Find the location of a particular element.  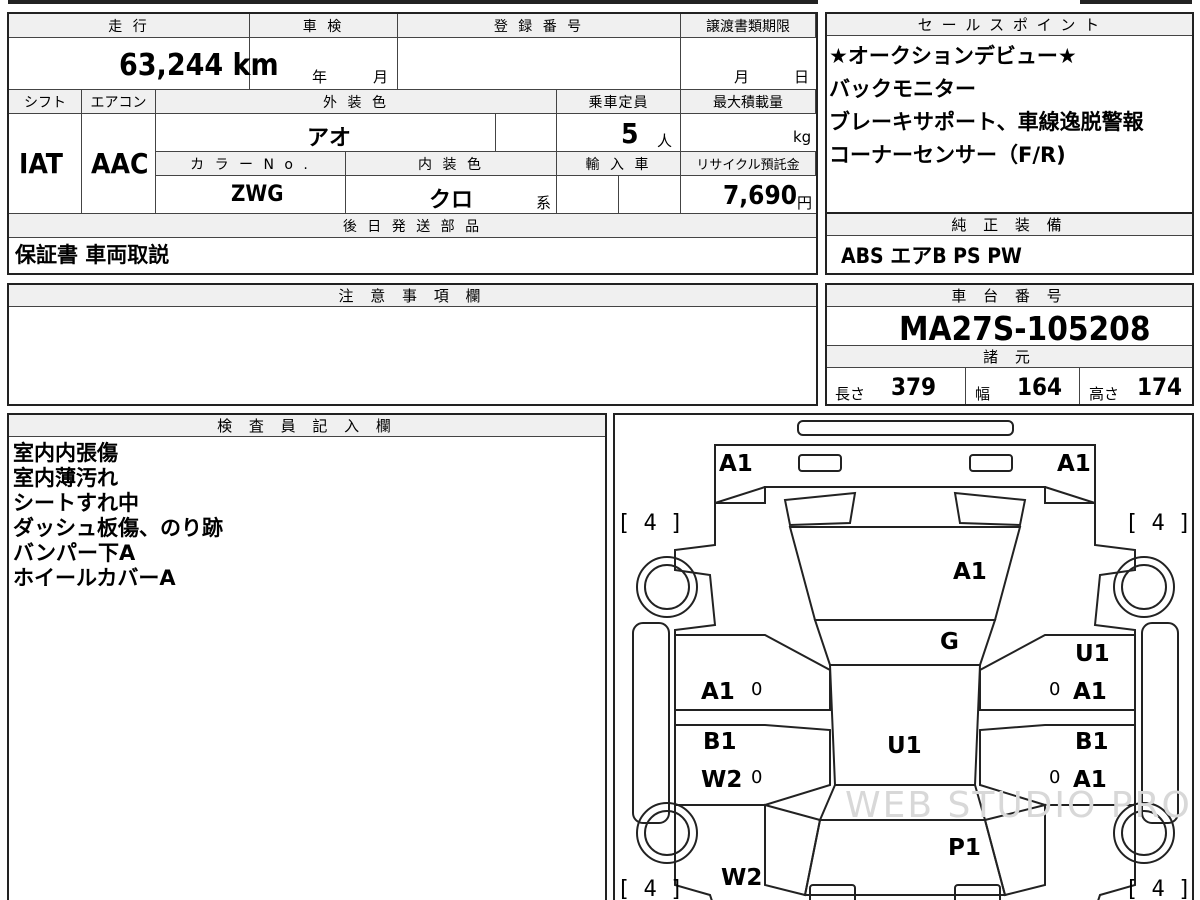

side-window-right is located at coordinates (990, 509).